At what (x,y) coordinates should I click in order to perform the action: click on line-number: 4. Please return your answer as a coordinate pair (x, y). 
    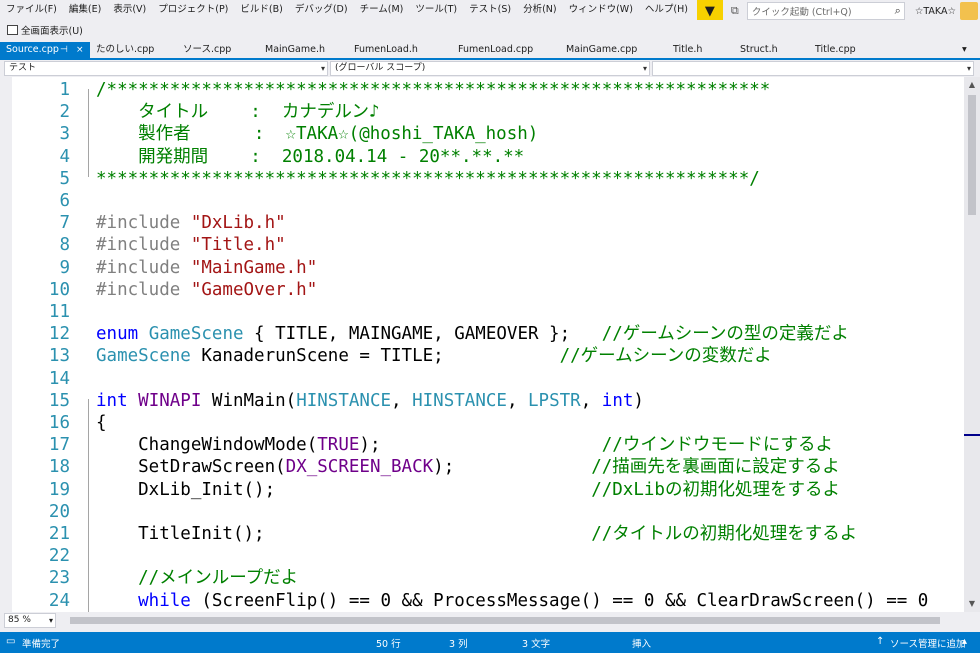
    Looking at the image, I should click on (64, 156).